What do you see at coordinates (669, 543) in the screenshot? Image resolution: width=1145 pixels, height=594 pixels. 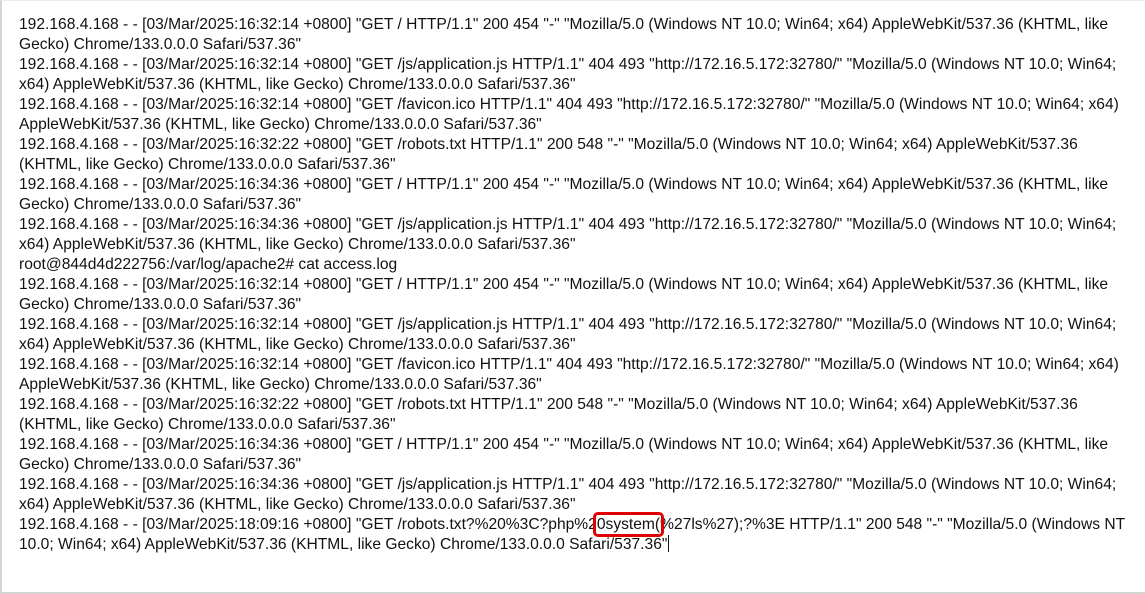 I see `text-cursor` at bounding box center [669, 543].